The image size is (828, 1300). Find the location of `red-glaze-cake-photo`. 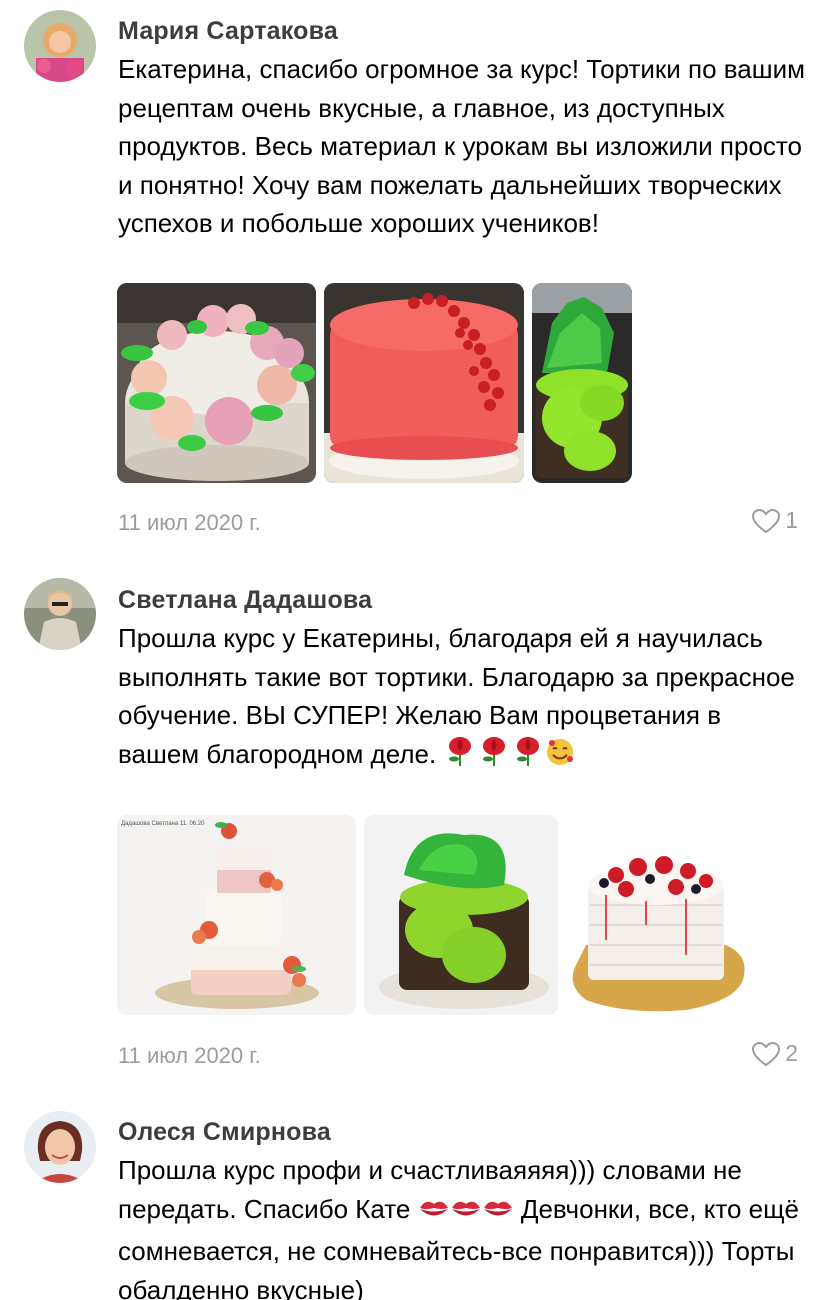

red-glaze-cake-photo is located at coordinates (424, 383).